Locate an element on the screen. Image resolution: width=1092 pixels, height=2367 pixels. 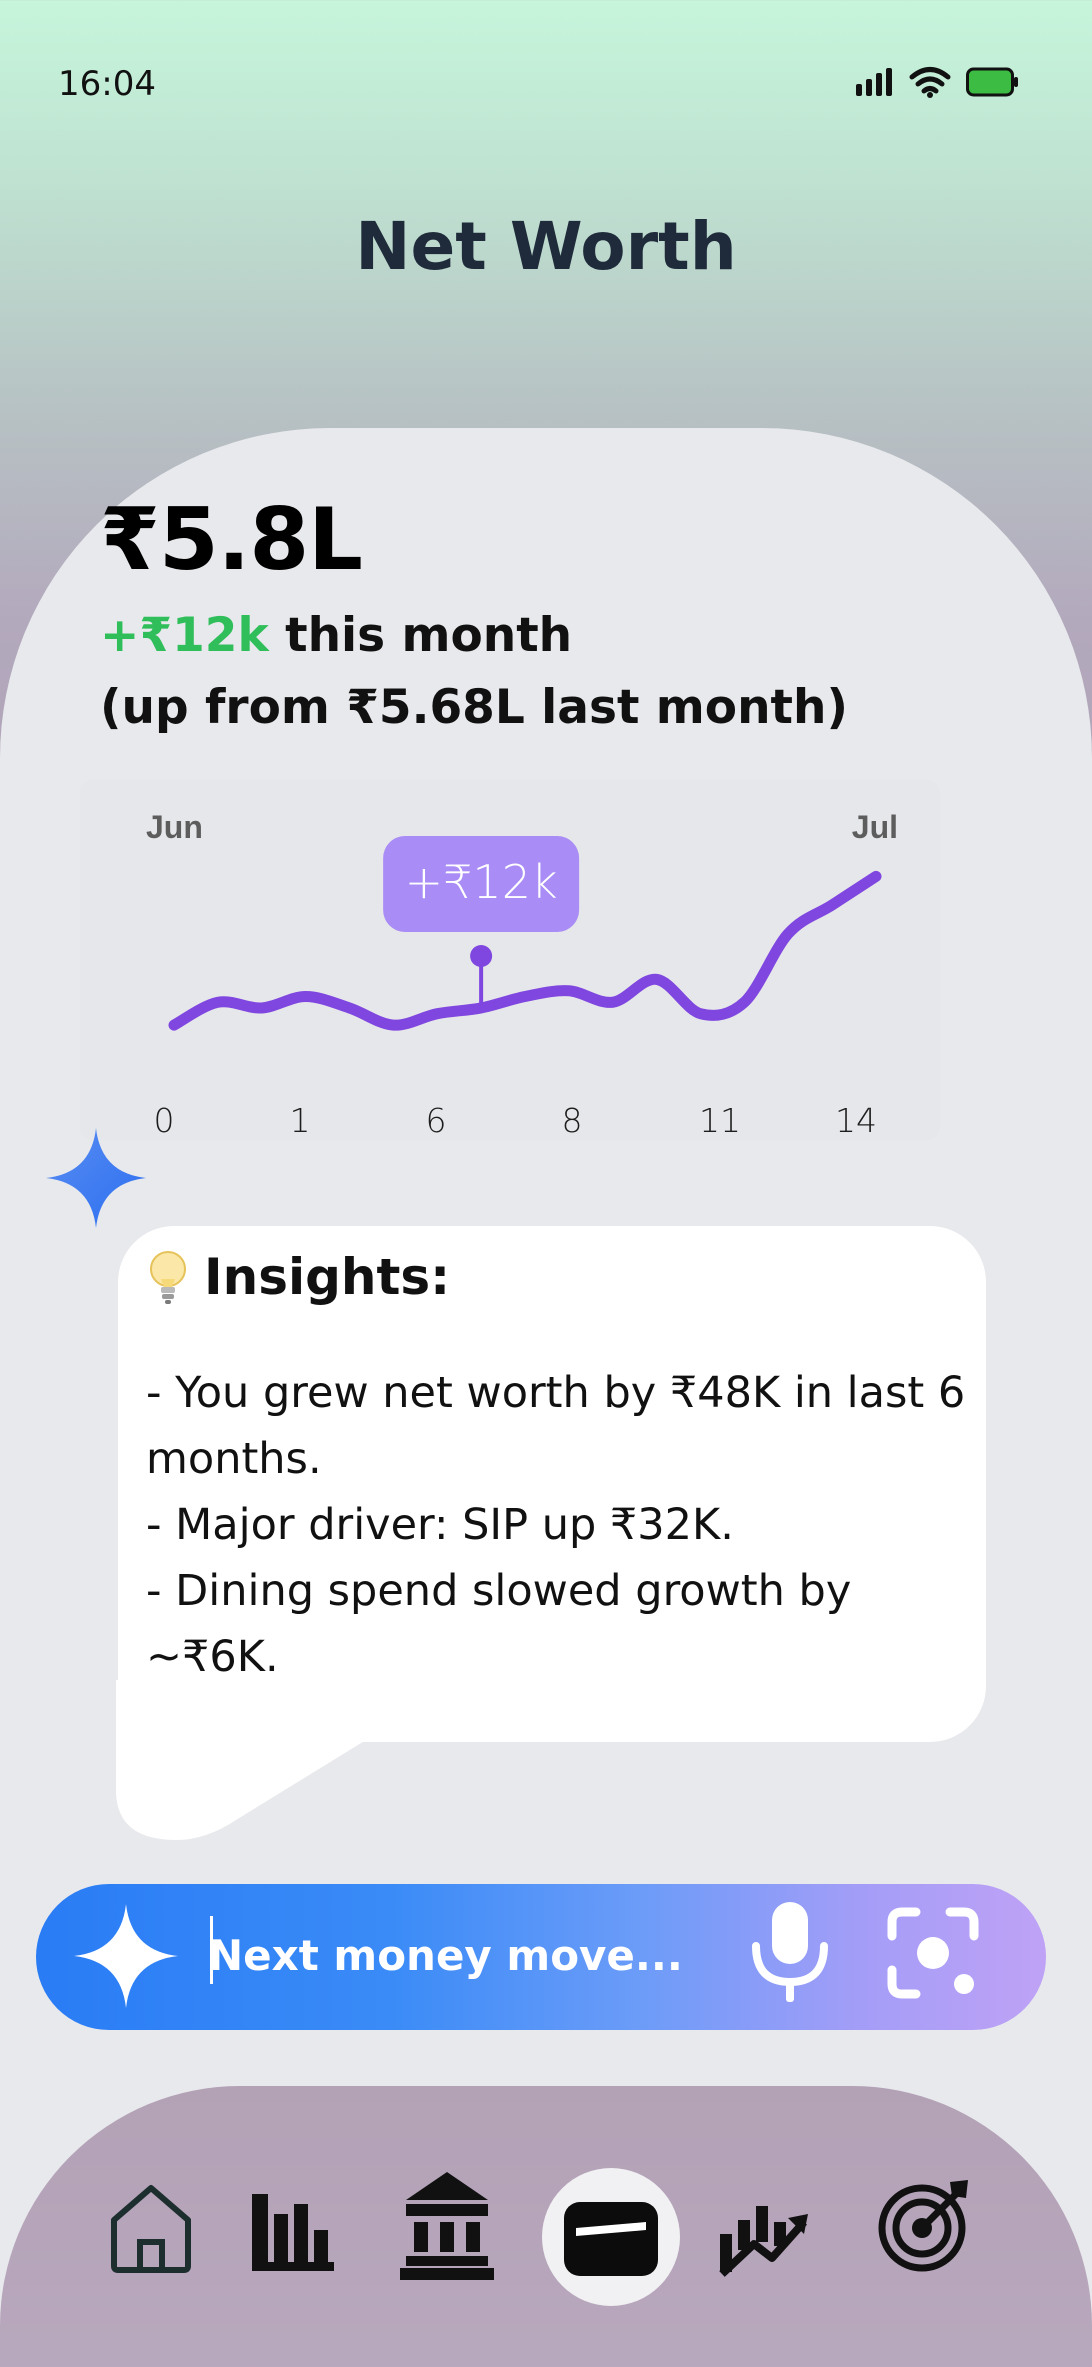
trending-icon is located at coordinates (764, 2232).